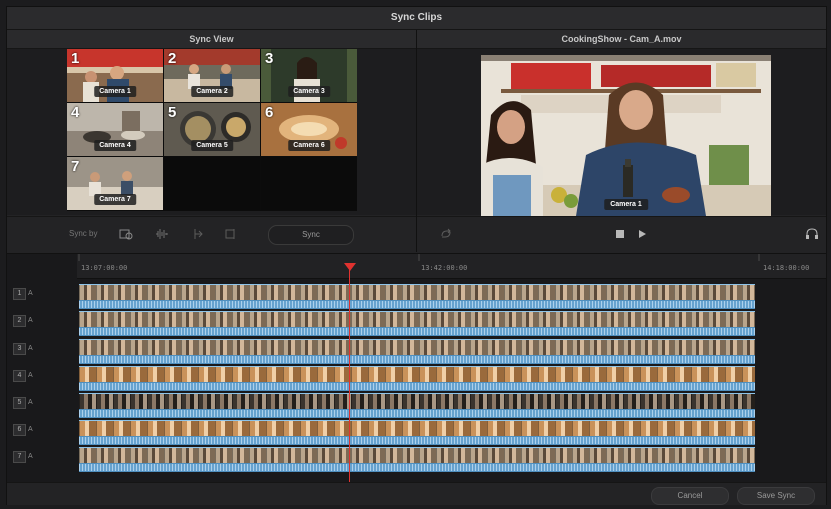 This screenshot has height=509, width=831. Describe the element at coordinates (621, 39) in the screenshot. I see `viewer-clip-title: CookingShow - Cam_A.mov` at that location.